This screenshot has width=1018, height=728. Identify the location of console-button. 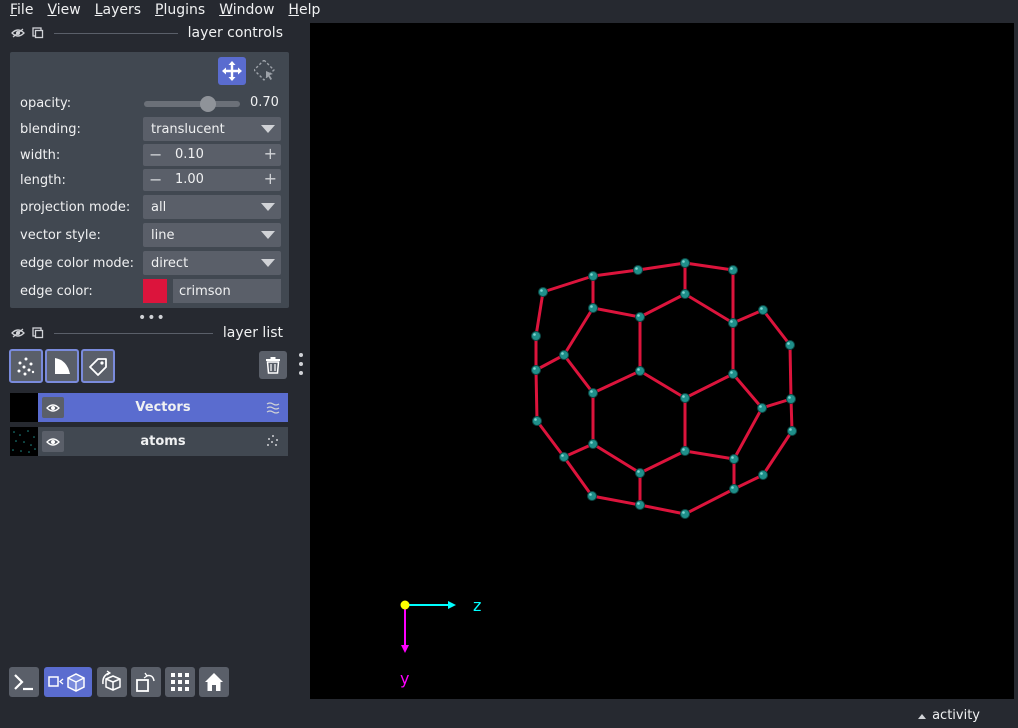
(24, 682).